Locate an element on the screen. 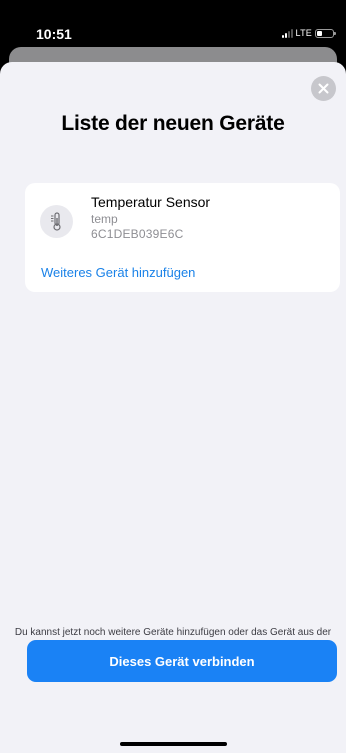  network-type: LTE is located at coordinates (303, 33).